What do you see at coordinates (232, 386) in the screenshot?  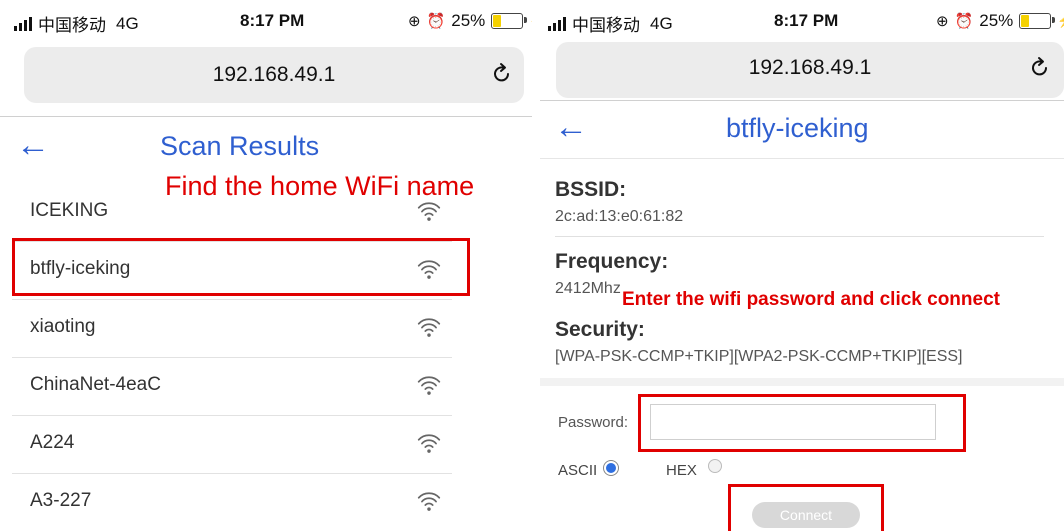 I see `network-item-chinanet-4eac: ChinaNet-4eaC` at bounding box center [232, 386].